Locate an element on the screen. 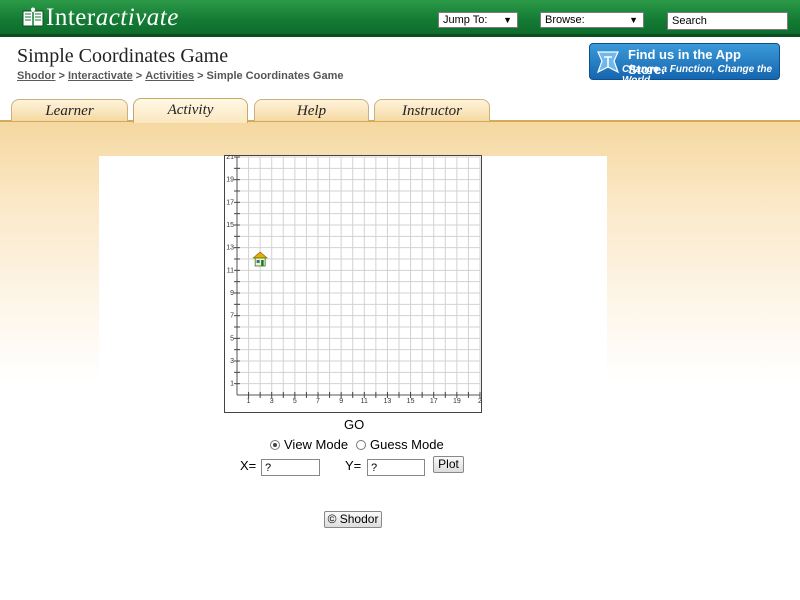  x-value: ? is located at coordinates (268, 468).